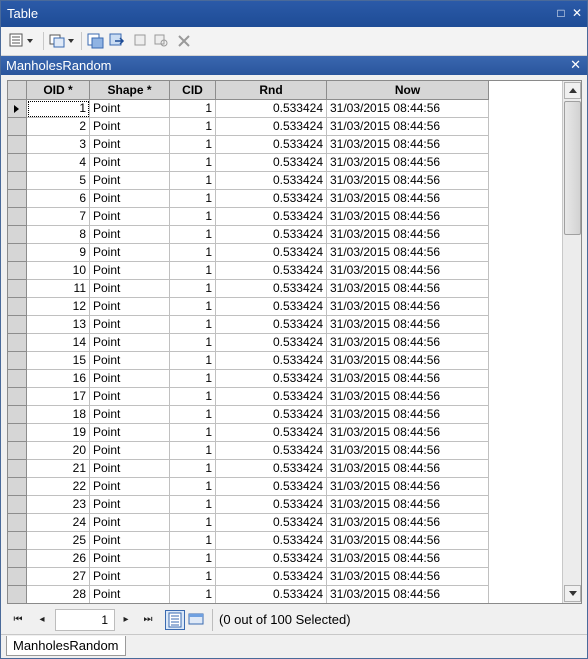  I want to click on last-record-button: ⏭, so click(148, 620).